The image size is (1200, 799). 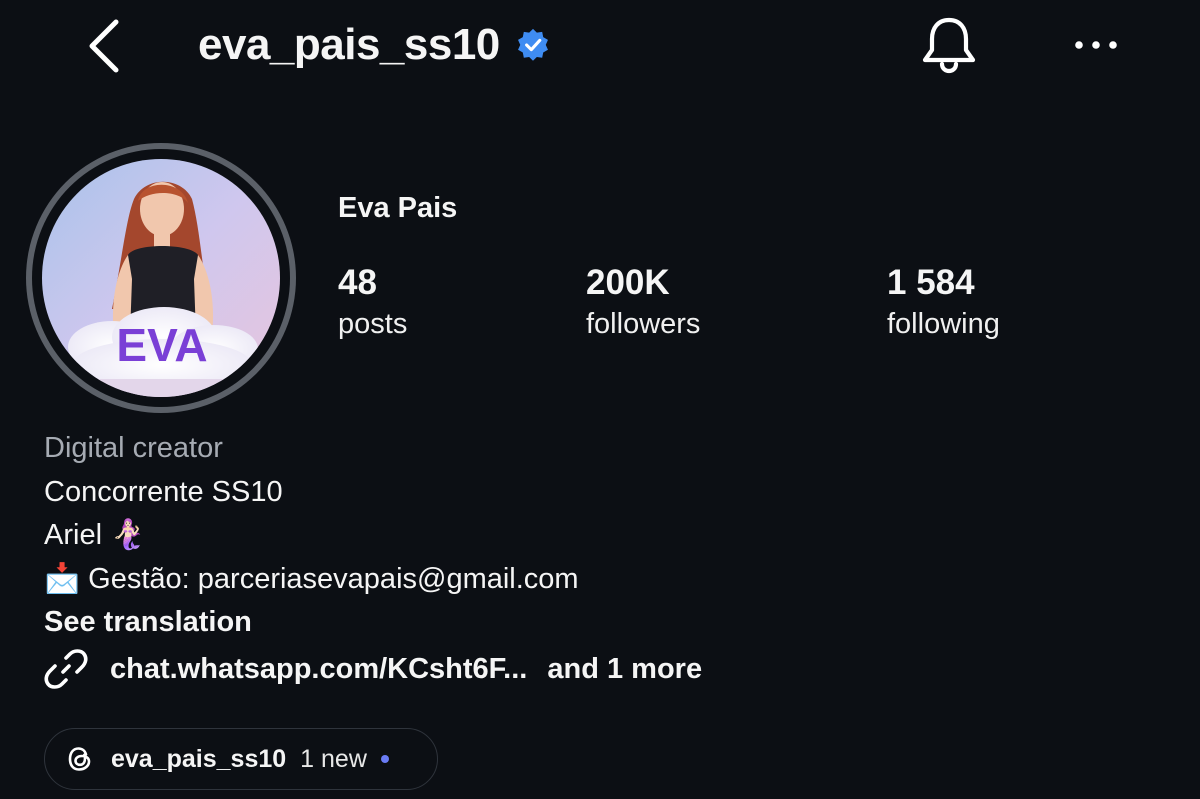 I want to click on external-link-row: chat.whatsapp.com/KCsht6F... and 1 more, so click(x=373, y=669).